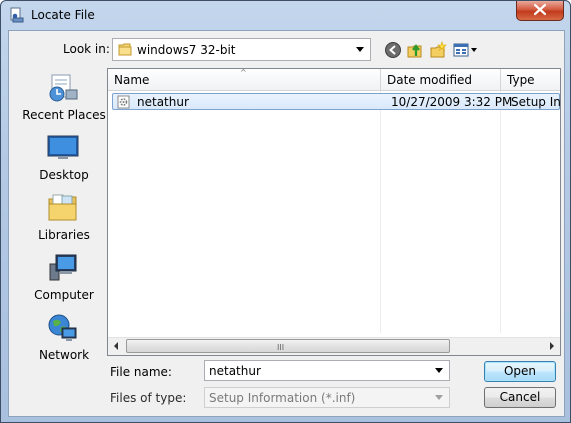 Image resolution: width=571 pixels, height=423 pixels. Describe the element at coordinates (241, 49) in the screenshot. I see `look-in-dropdown: windows7 32-bit` at that location.